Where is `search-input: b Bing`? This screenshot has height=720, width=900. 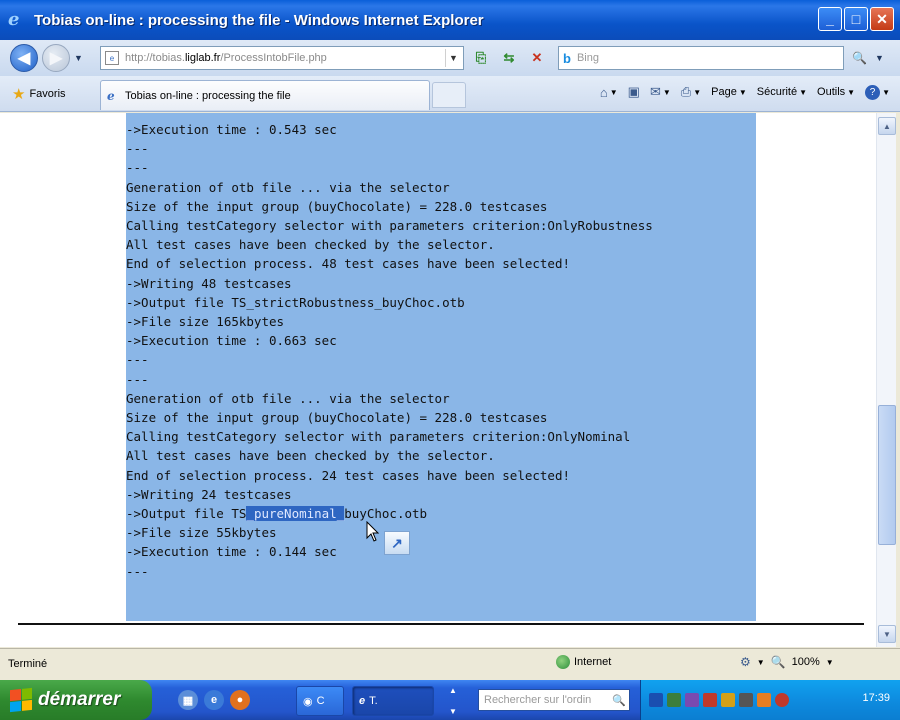
search-input: b Bing is located at coordinates (701, 58).